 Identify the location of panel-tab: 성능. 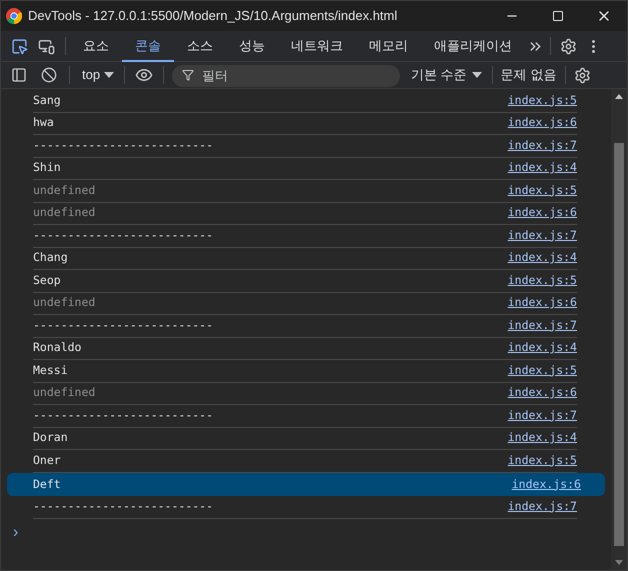
(252, 46).